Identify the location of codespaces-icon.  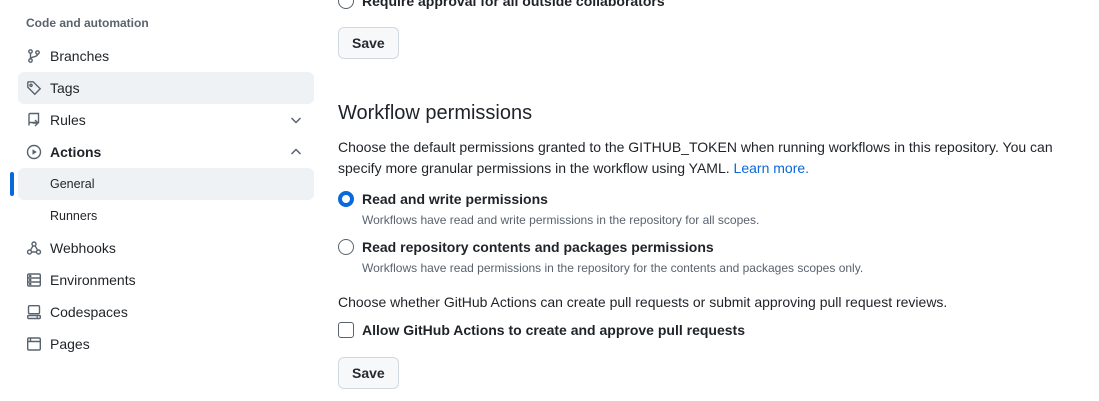
(34, 312).